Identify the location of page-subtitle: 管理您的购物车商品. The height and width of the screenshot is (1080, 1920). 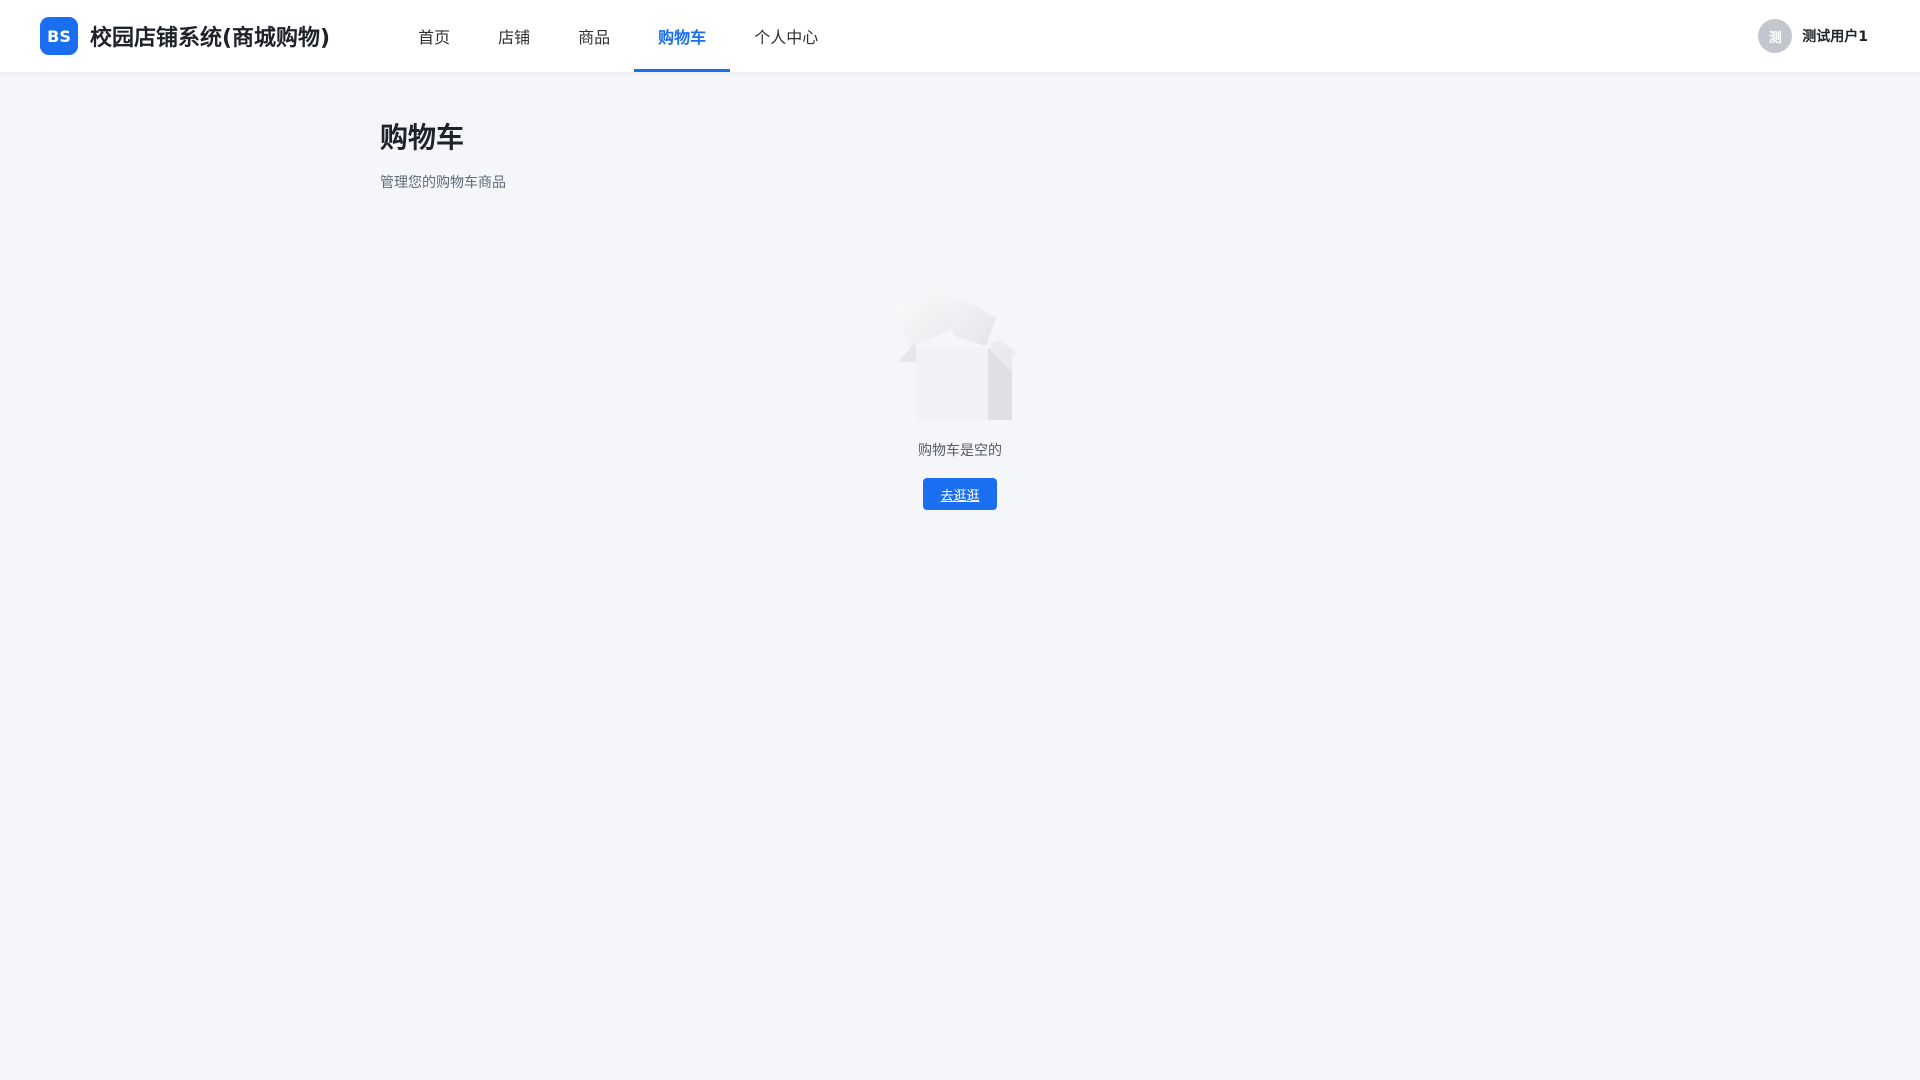
(443, 183).